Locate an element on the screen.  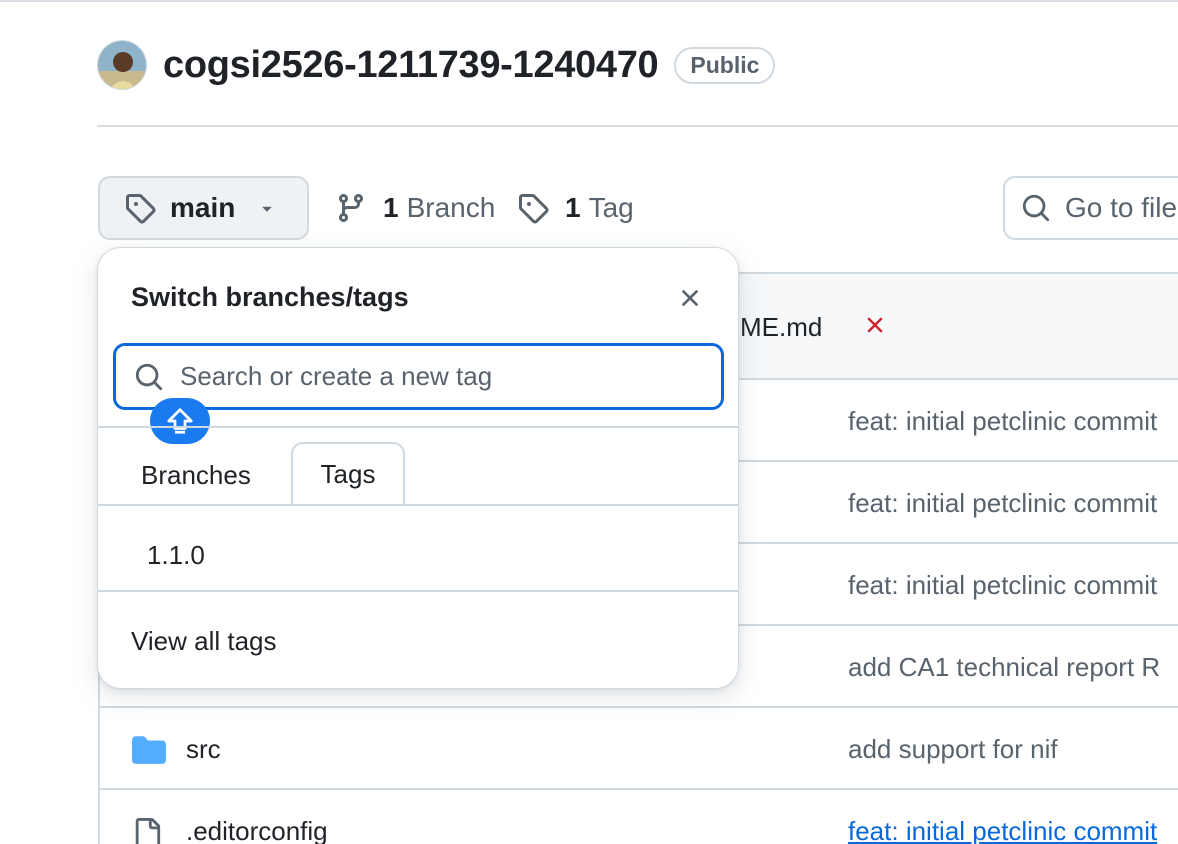
close-icon is located at coordinates (690, 298).